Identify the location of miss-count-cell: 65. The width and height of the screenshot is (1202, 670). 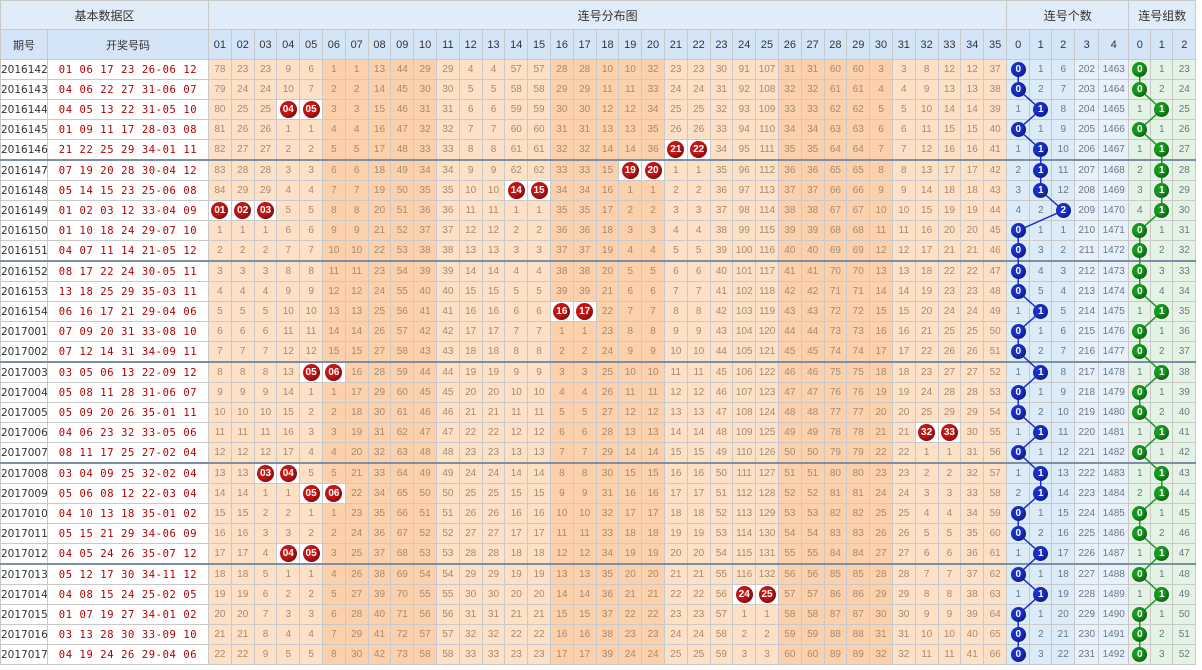
(835, 170).